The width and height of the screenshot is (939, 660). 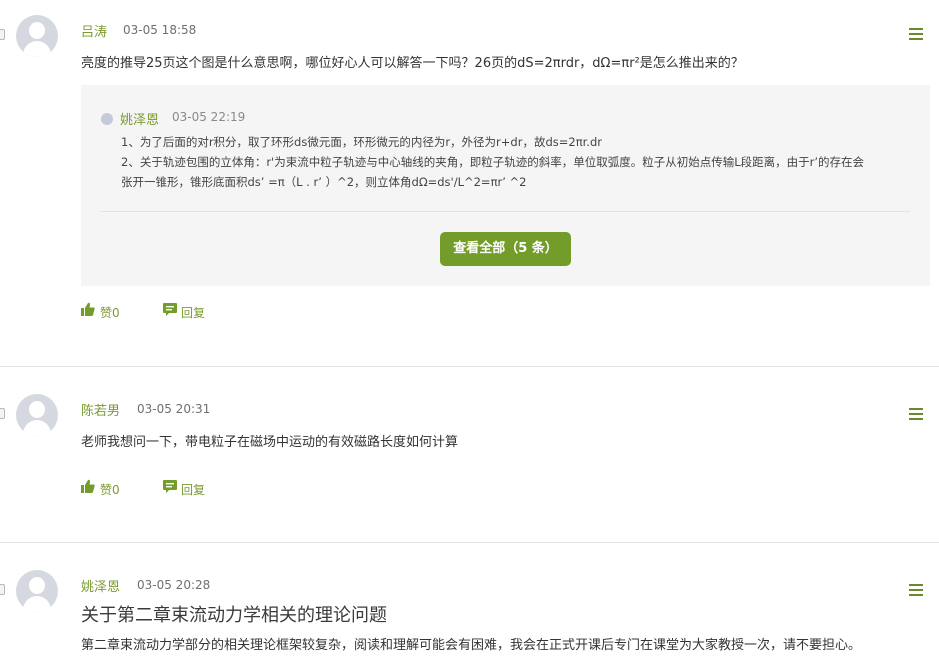 What do you see at coordinates (270, 442) in the screenshot?
I see `comment-content: 老师我想问一下，带电粒子在磁场中运动的有效磁路长度如何计算` at bounding box center [270, 442].